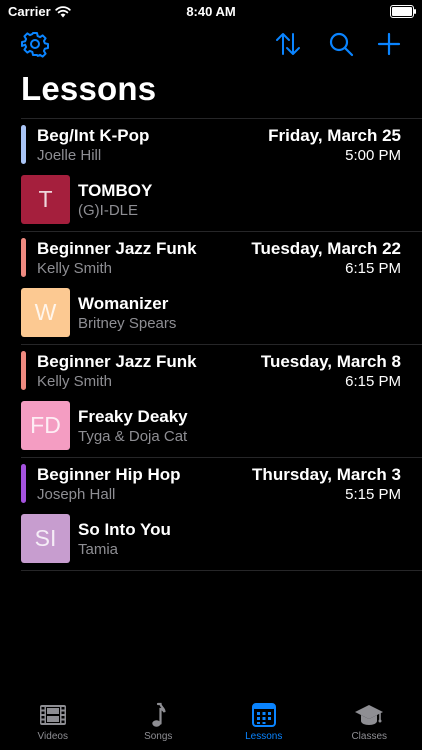 This screenshot has height=750, width=422. What do you see at coordinates (221, 570) in the screenshot?
I see `list-divider` at bounding box center [221, 570].